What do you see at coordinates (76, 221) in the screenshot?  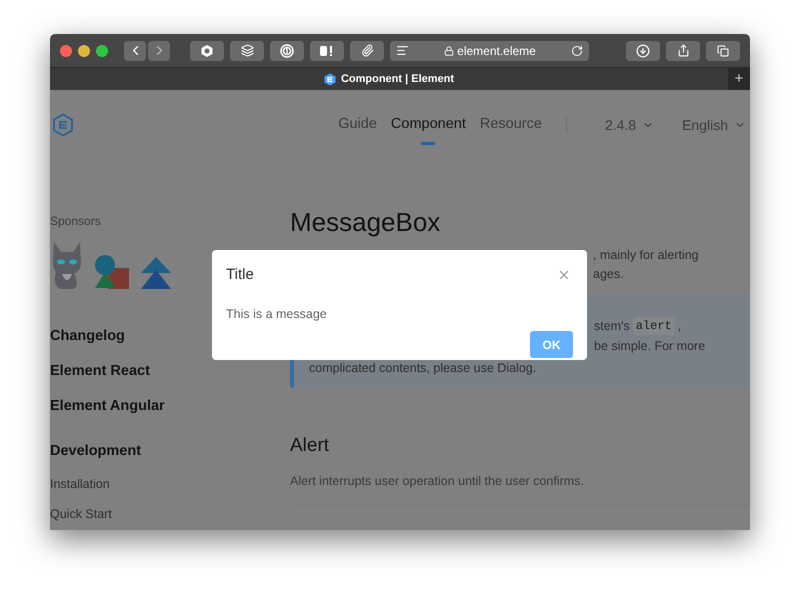 I see `sponsors-label: Sponsors` at bounding box center [76, 221].